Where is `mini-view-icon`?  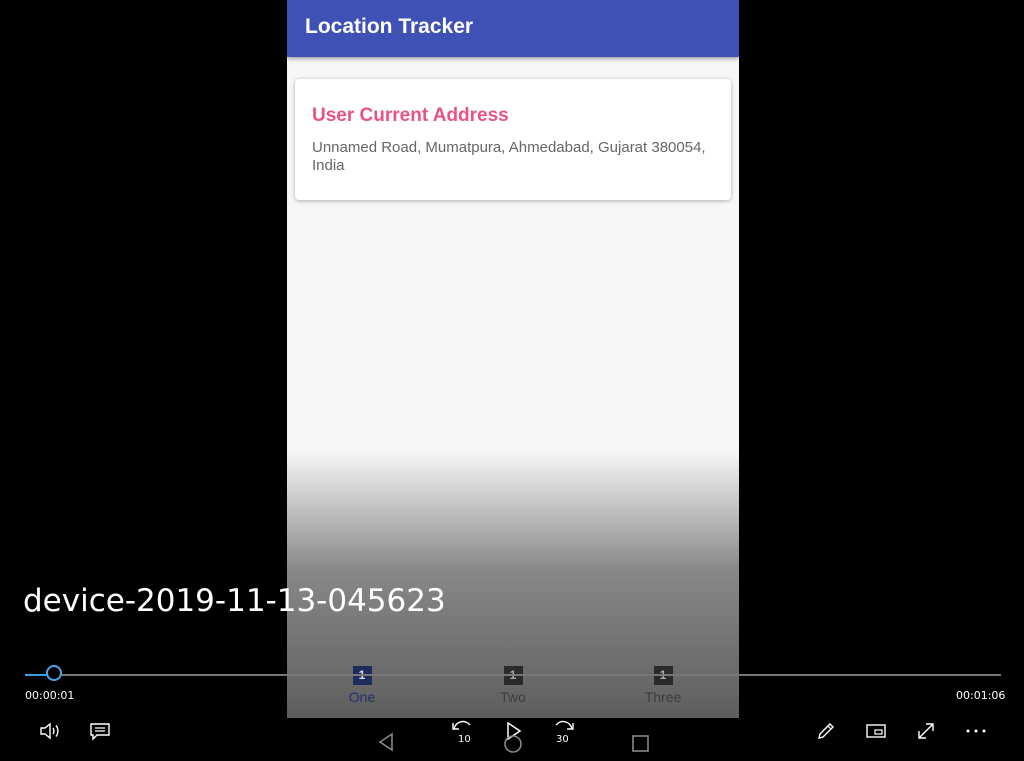
mini-view-icon is located at coordinates (876, 731).